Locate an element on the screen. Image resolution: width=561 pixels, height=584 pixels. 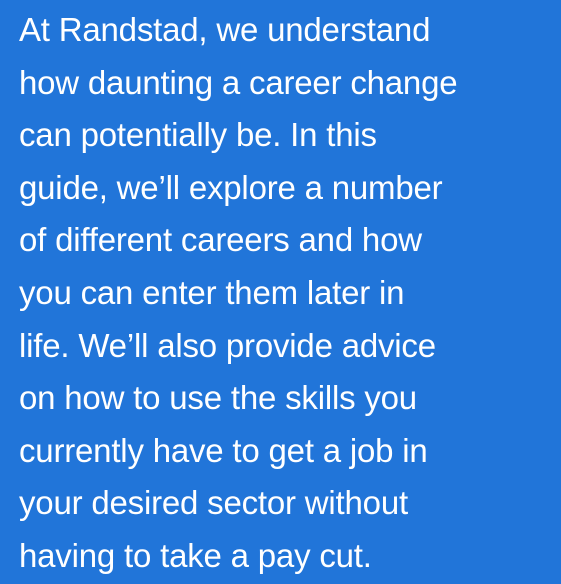
intro-line: how daunting a career change is located at coordinates (238, 82).